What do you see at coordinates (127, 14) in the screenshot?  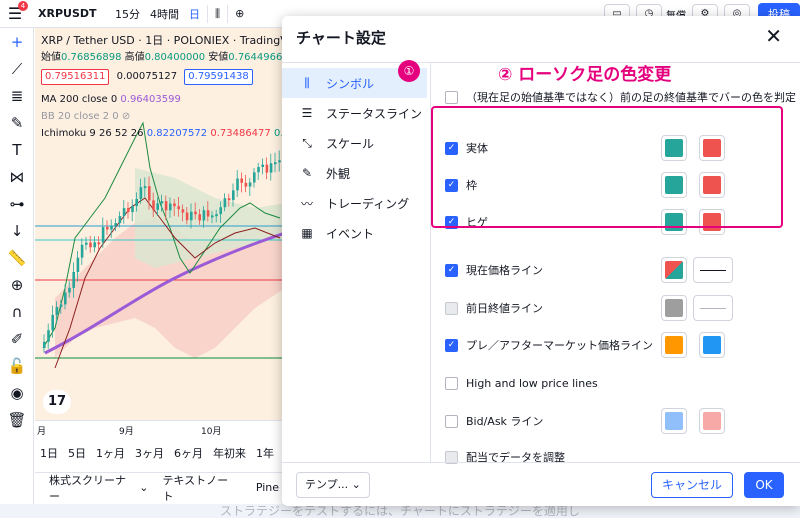 I see `interval-15m: 15分` at bounding box center [127, 14].